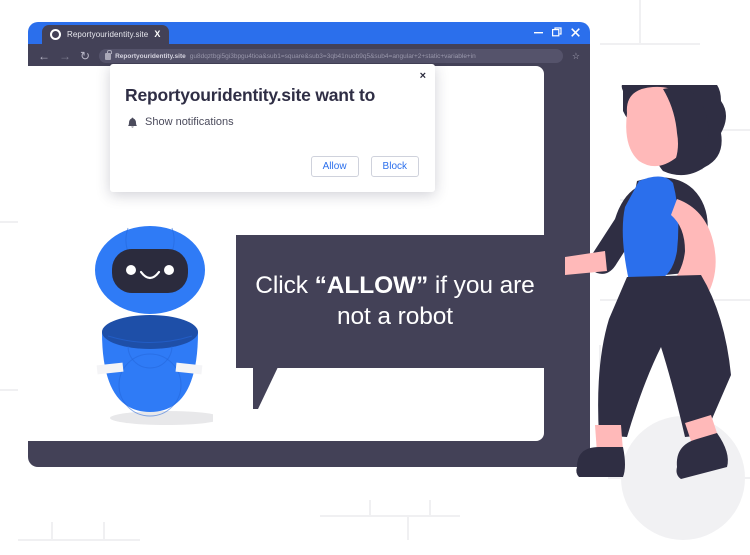 Image resolution: width=750 pixels, height=555 pixels. What do you see at coordinates (166, 418) in the screenshot?
I see `robot-shadow` at bounding box center [166, 418].